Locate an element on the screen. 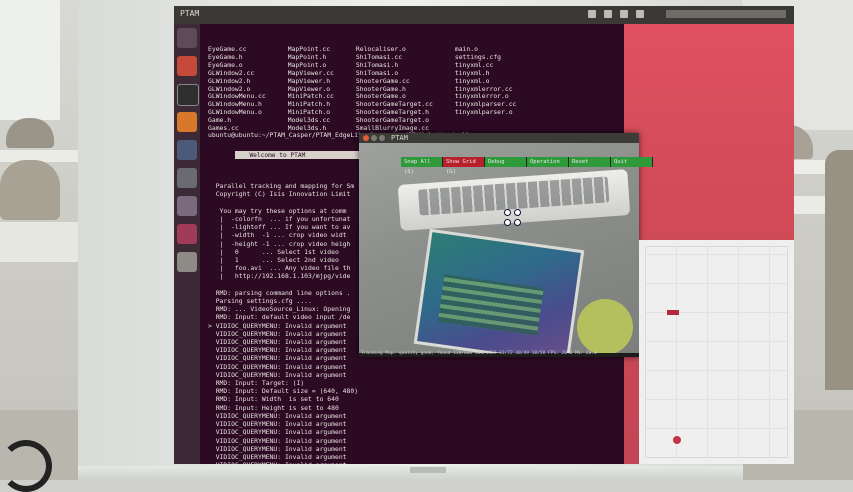 This screenshot has height=492, width=853. camera-view is located at coordinates (499, 248).